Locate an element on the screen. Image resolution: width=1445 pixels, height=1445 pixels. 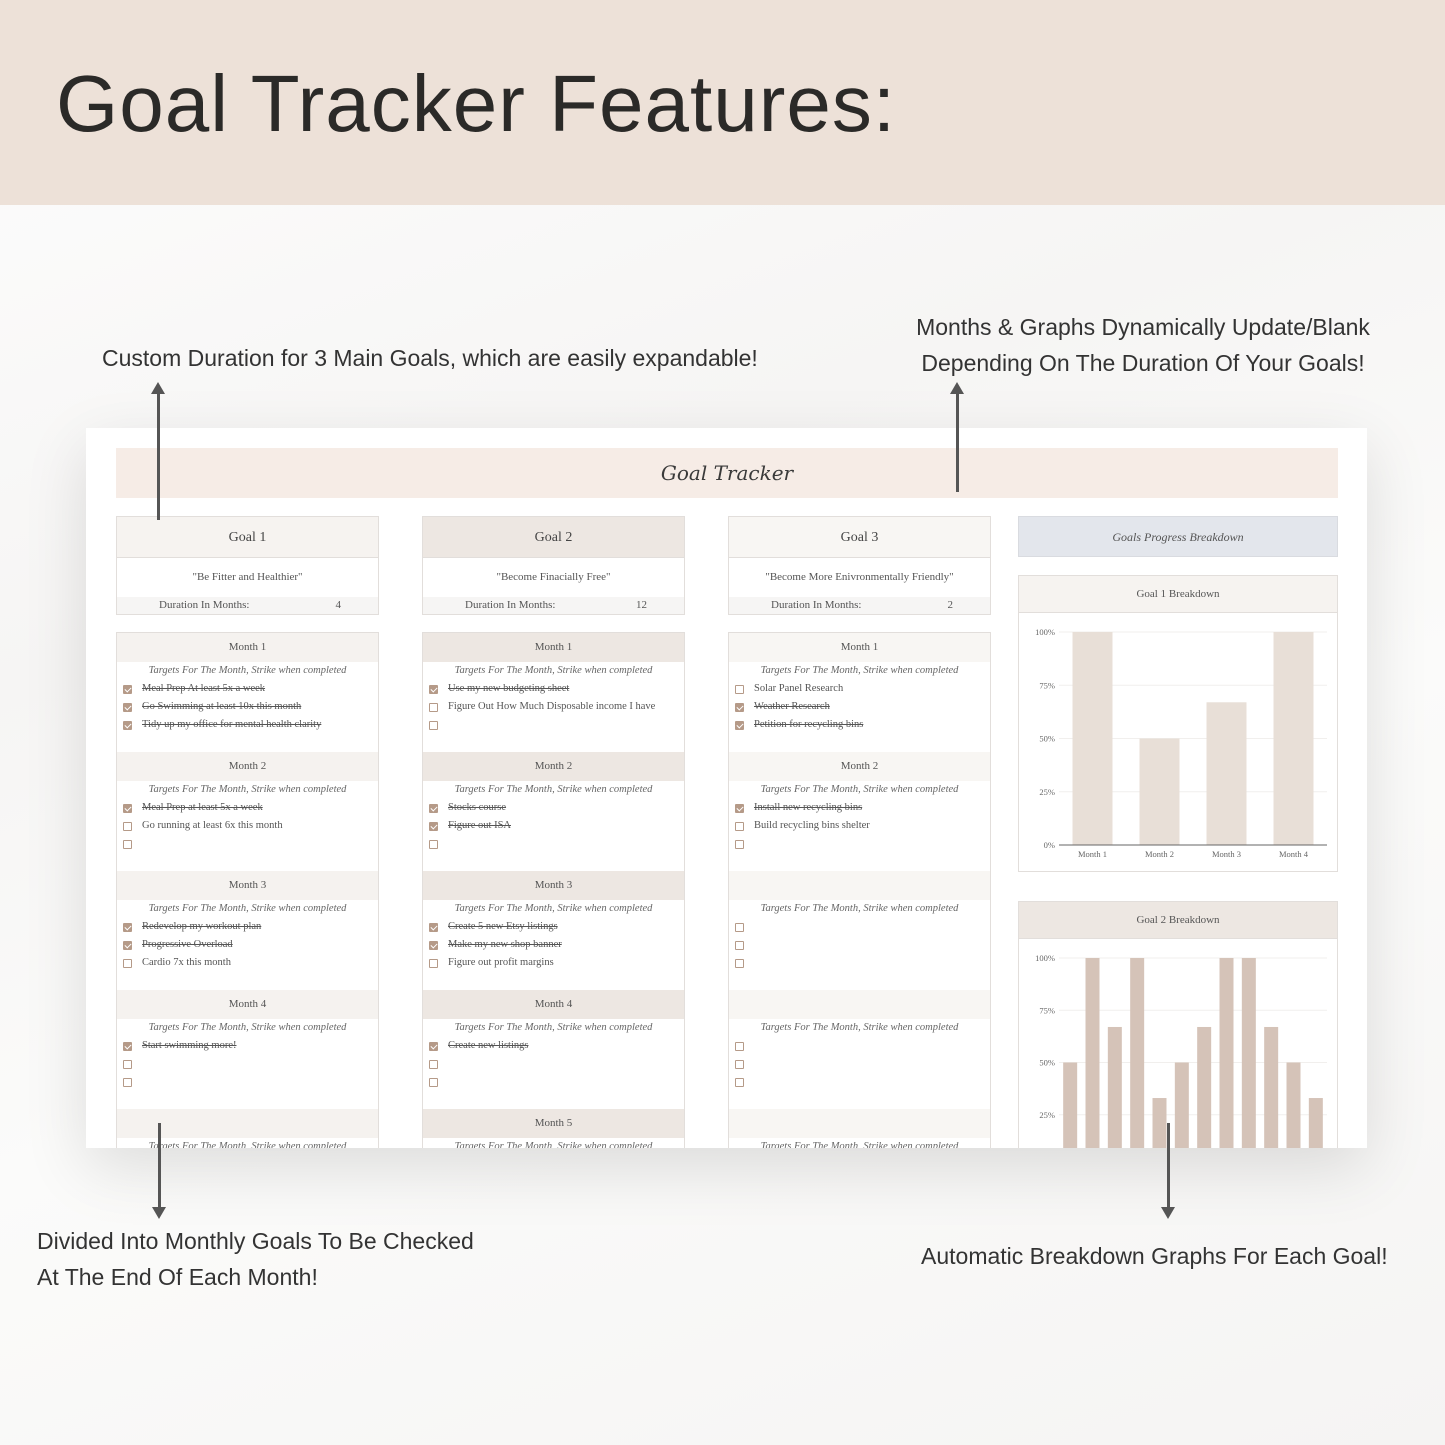
target-item: Install new recycling bins is located at coordinates (859, 808).